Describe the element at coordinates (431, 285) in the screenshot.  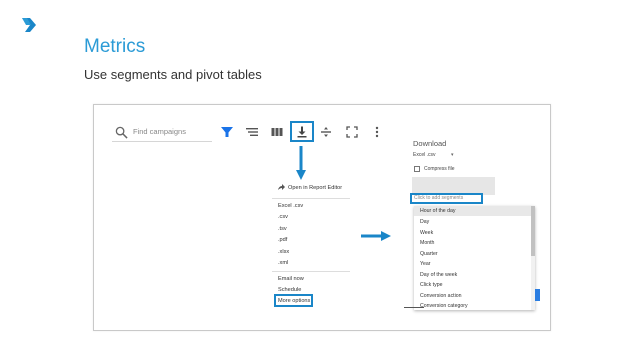
I see `segment-option: Click type` at that location.